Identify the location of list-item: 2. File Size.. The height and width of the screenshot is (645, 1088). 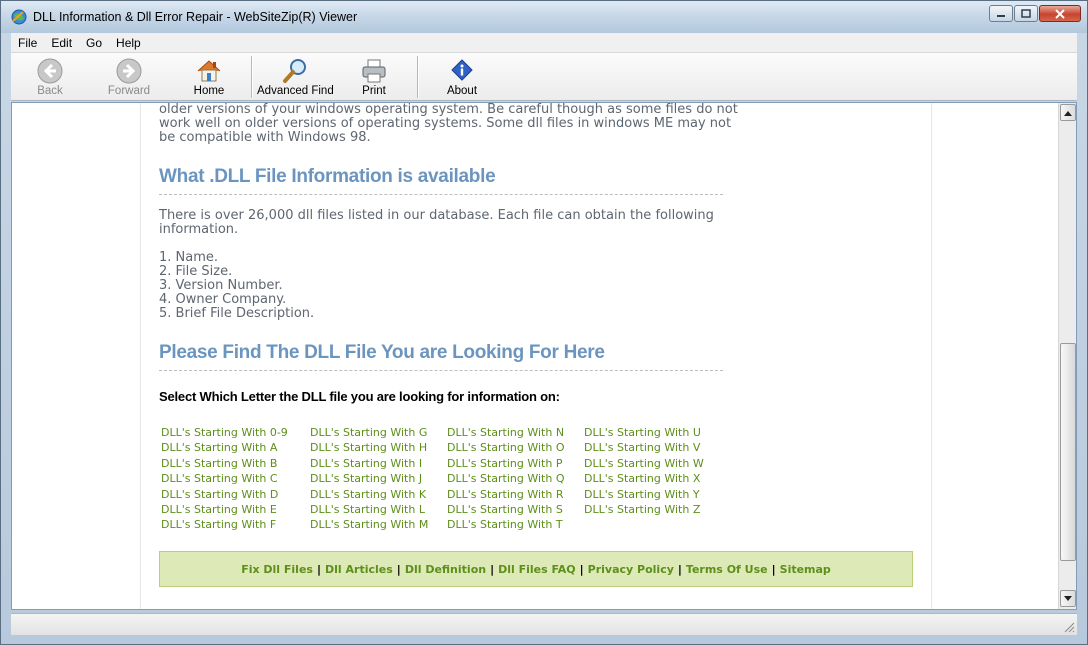
(196, 271).